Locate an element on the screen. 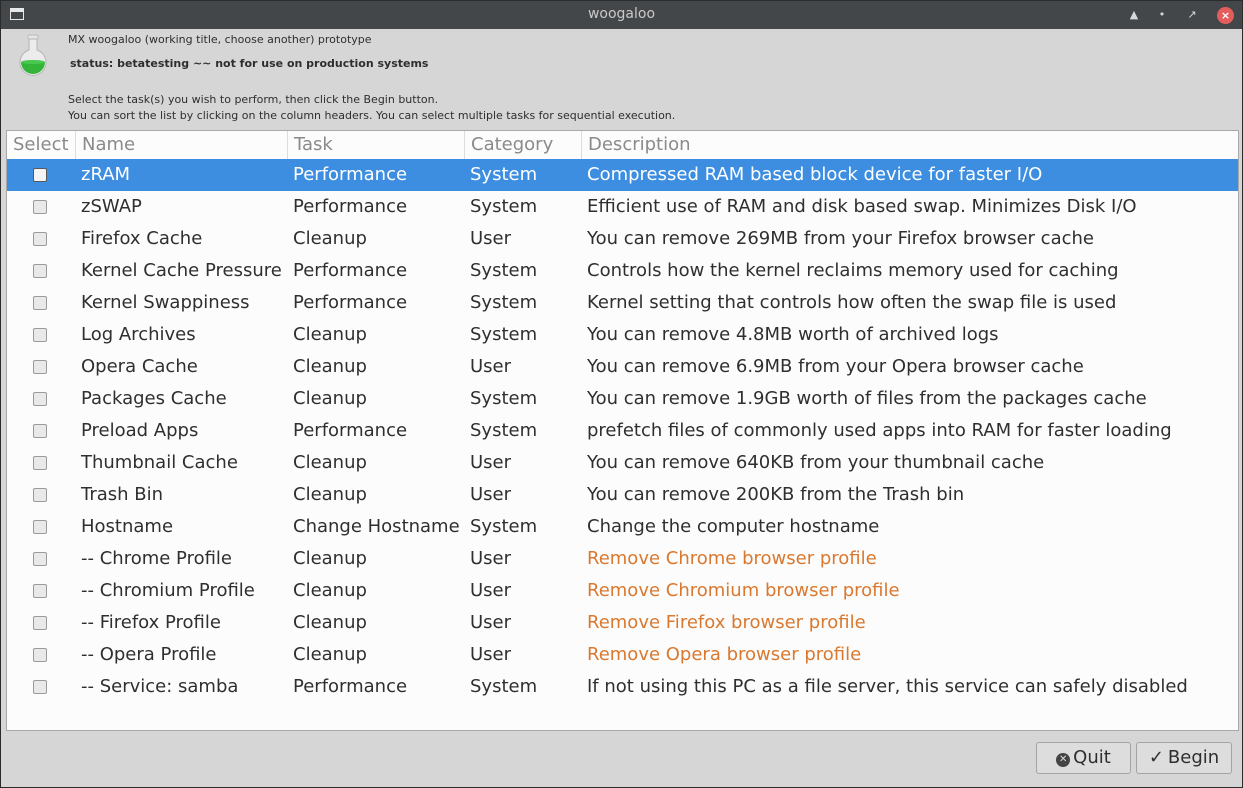 This screenshot has width=1243, height=788. row-name: zSWAP is located at coordinates (111, 206).